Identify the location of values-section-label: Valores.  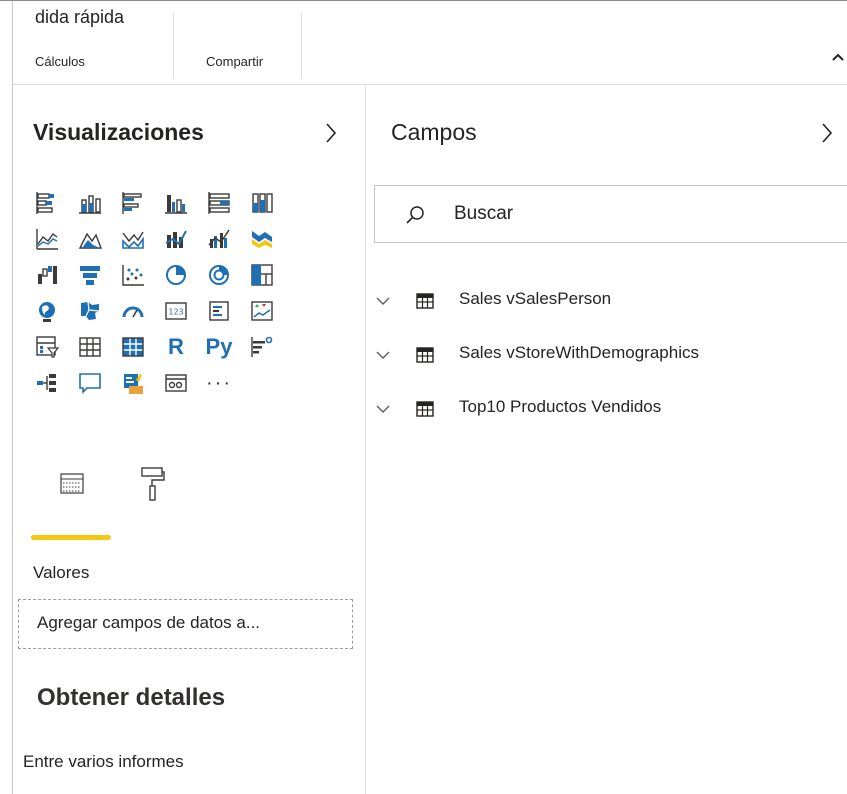
(61, 572).